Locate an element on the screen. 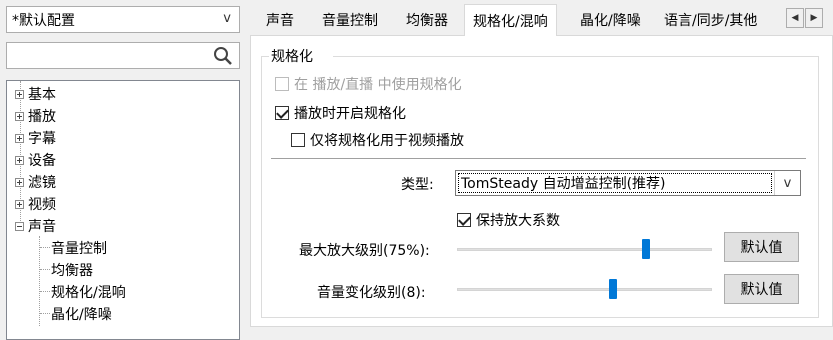  search-input is located at coordinates (107, 55).